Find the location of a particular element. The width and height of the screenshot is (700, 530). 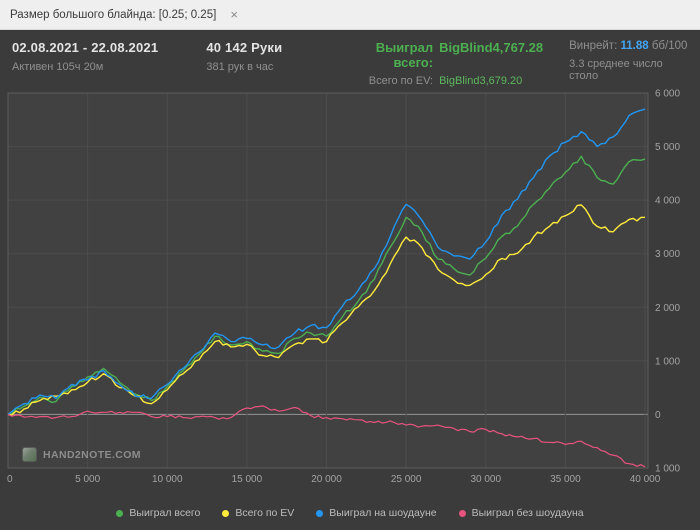

svg-text: 25 000 is located at coordinates (406, 479).